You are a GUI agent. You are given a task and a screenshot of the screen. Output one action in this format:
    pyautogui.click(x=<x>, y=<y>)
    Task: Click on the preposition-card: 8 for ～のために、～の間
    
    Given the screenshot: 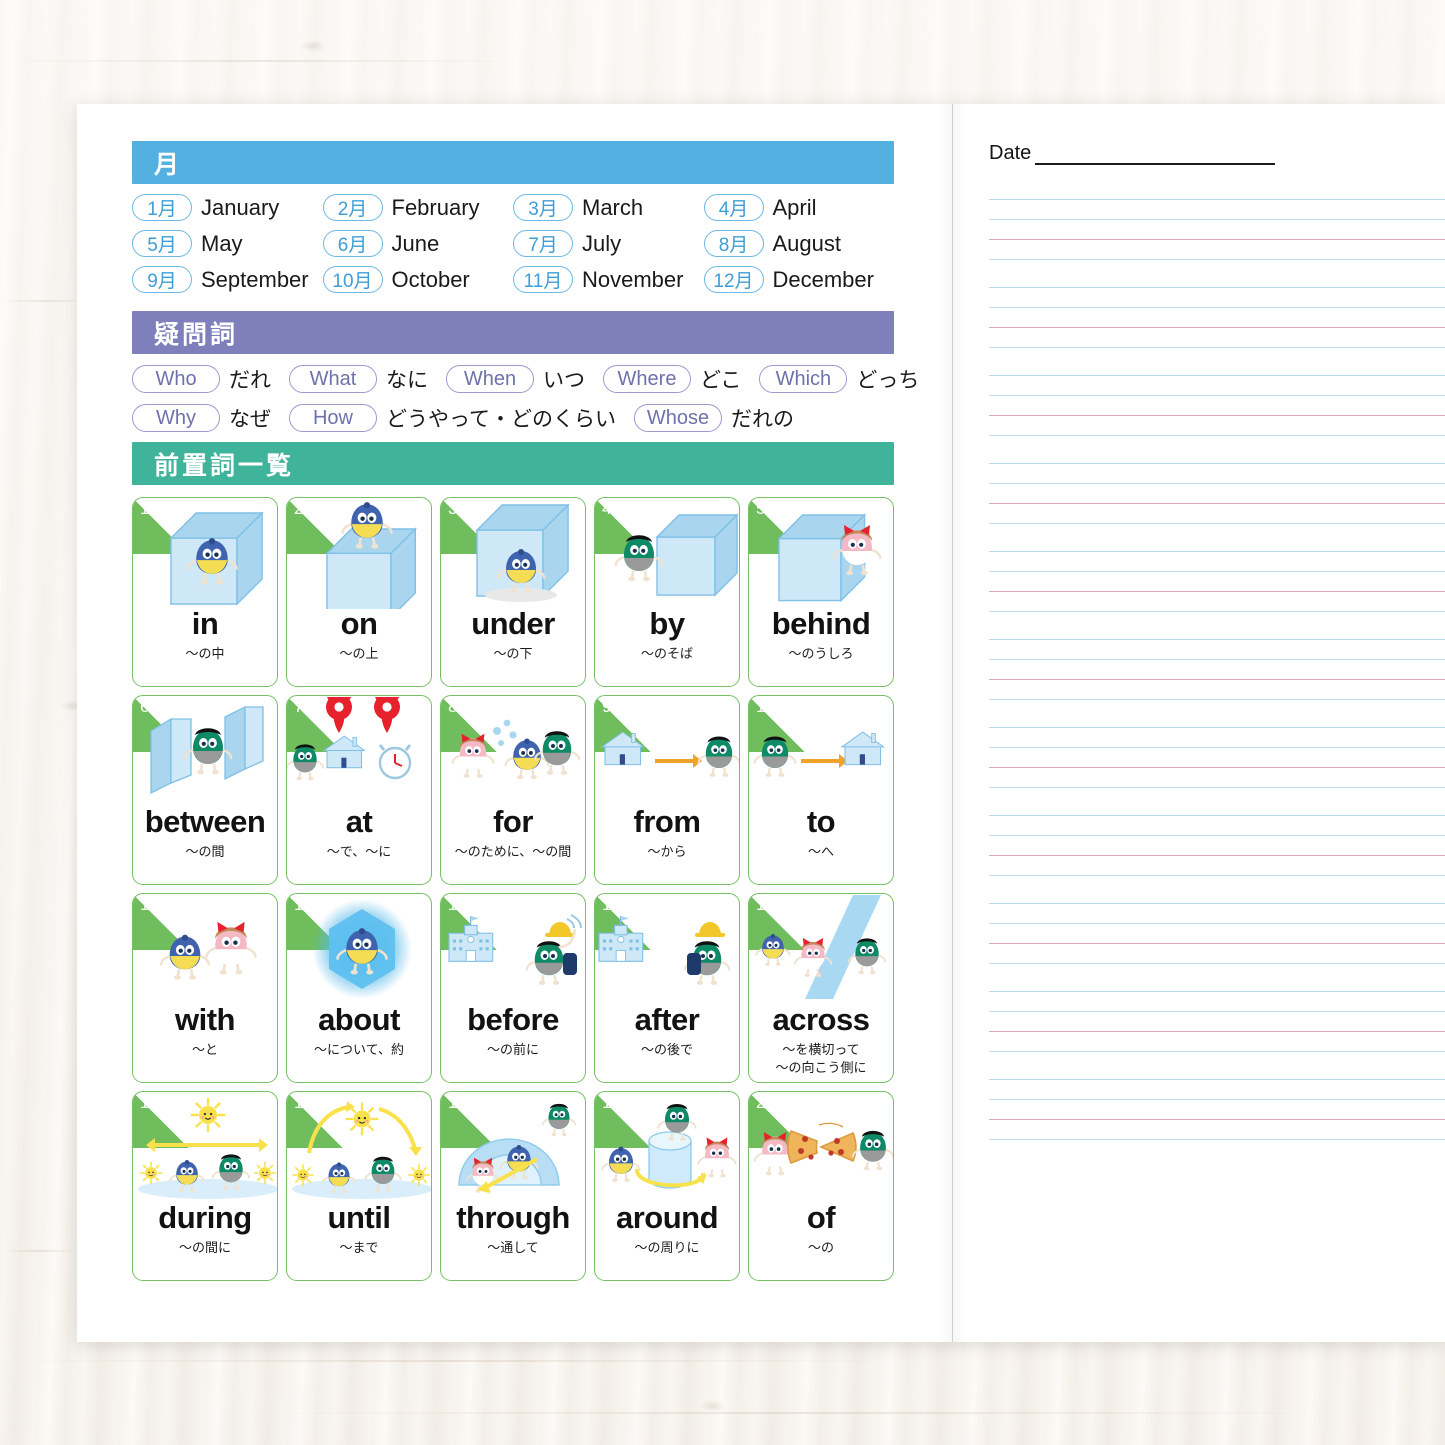 What is the action you would take?
    pyautogui.click(x=513, y=790)
    